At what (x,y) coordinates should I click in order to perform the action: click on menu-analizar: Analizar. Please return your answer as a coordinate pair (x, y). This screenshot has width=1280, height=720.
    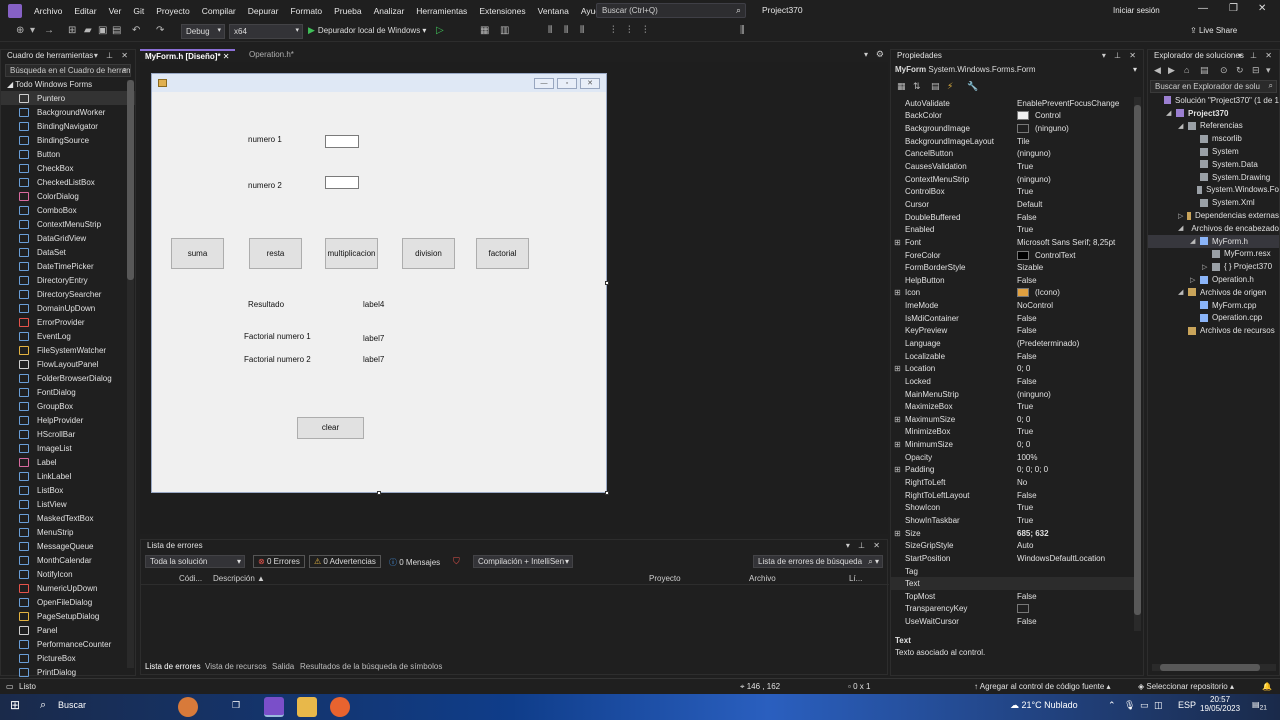
    Looking at the image, I should click on (389, 11).